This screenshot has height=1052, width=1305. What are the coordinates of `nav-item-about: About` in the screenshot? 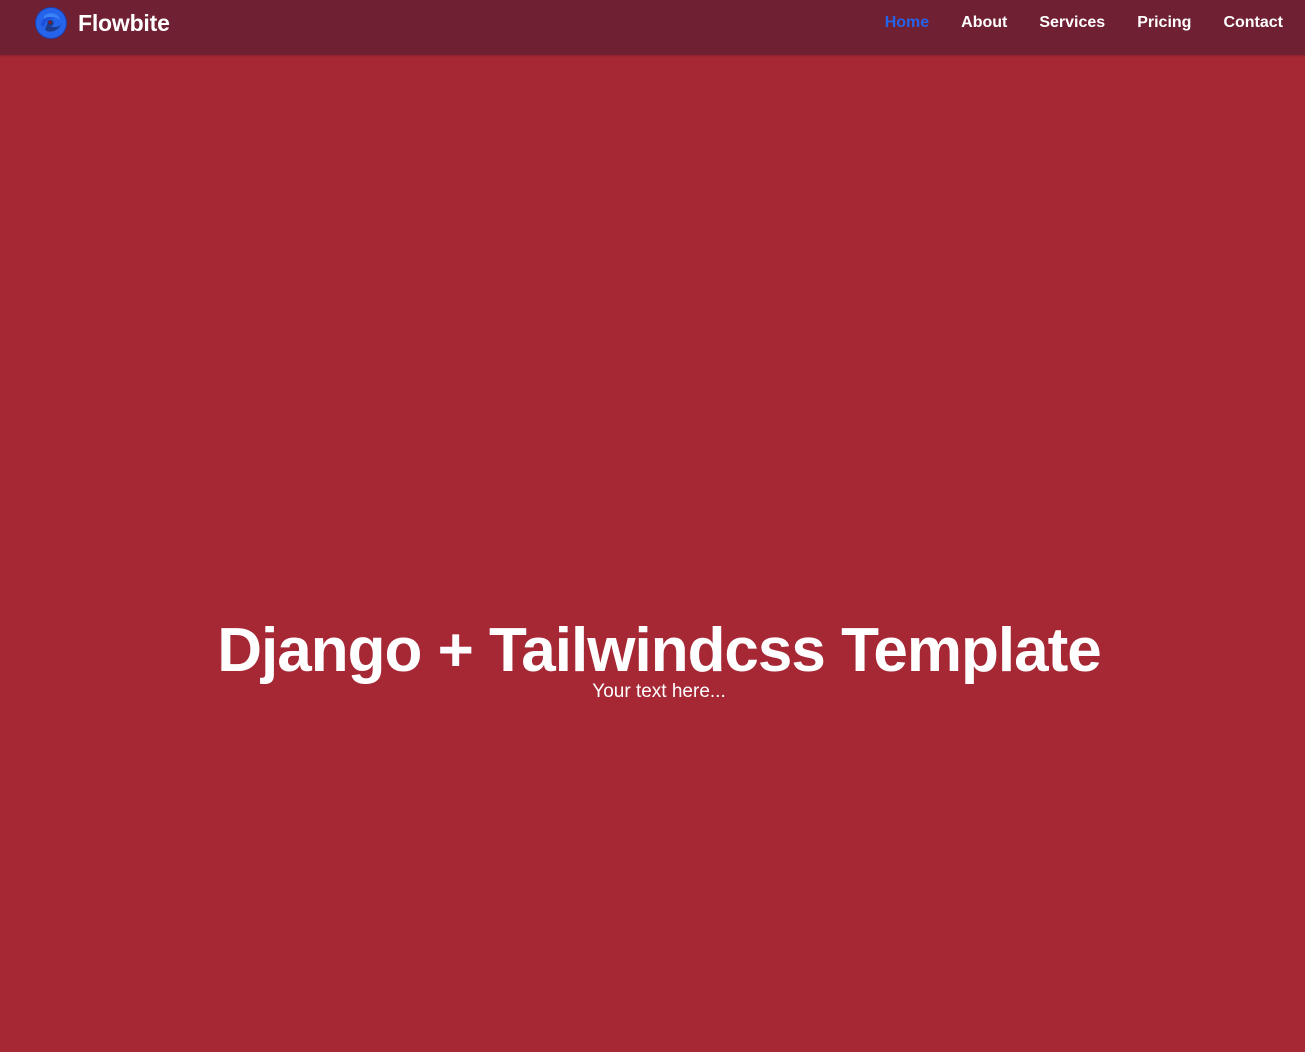 It's located at (984, 23).